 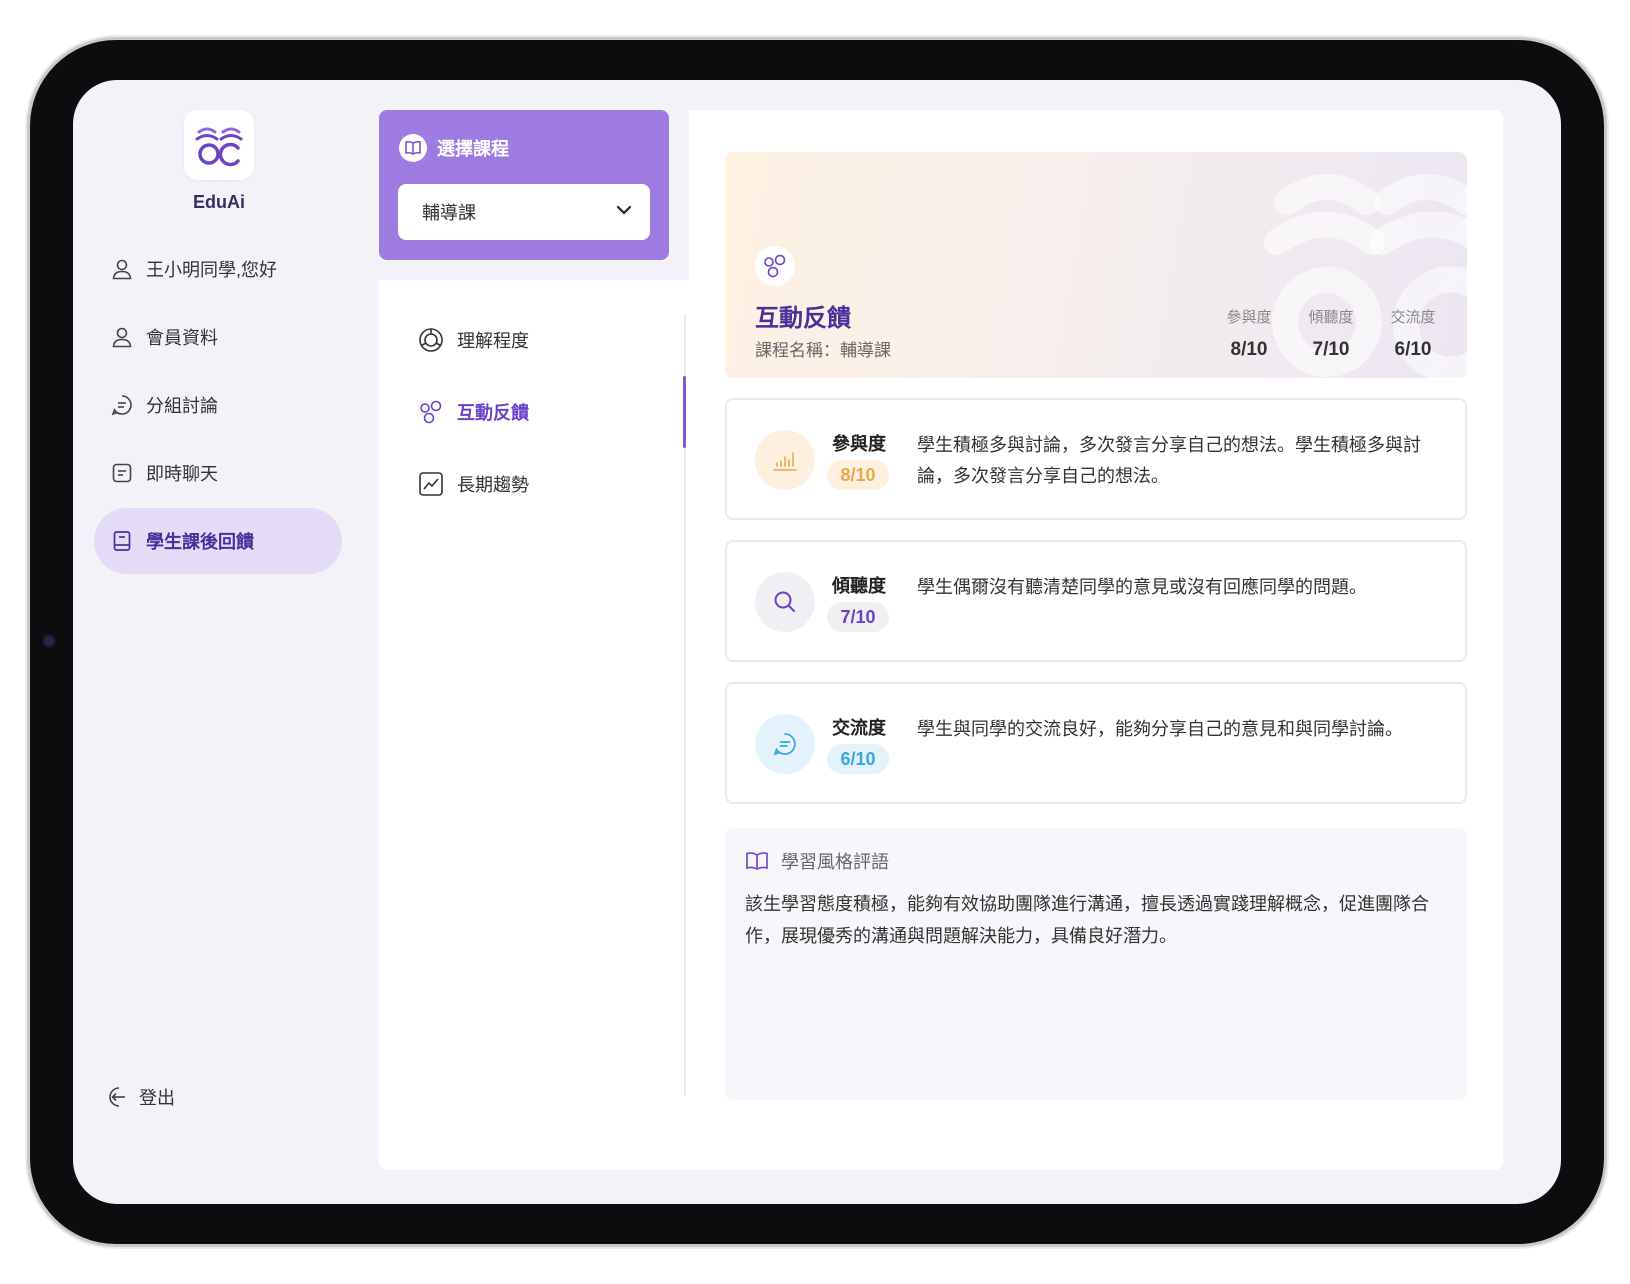 I want to click on sidebar-item-group-discussion: 分組討論, so click(x=218, y=405).